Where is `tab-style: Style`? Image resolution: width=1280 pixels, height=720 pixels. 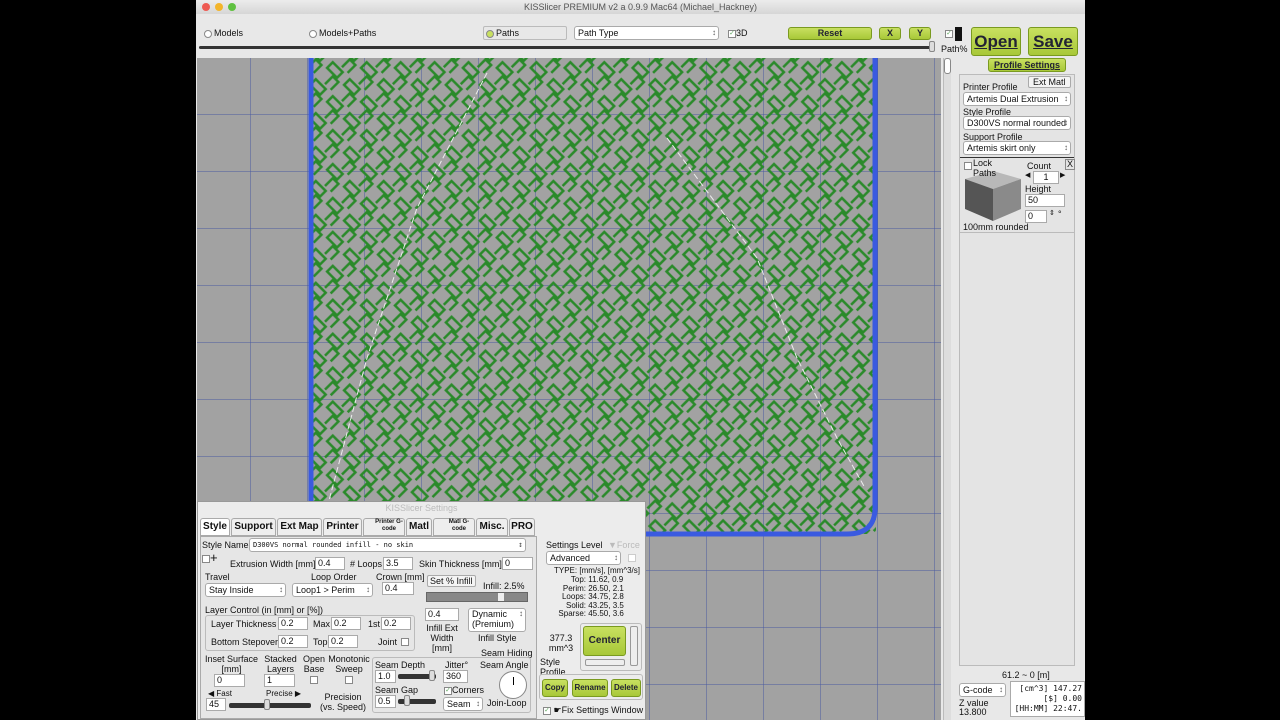
tab-style: Style is located at coordinates (215, 527).